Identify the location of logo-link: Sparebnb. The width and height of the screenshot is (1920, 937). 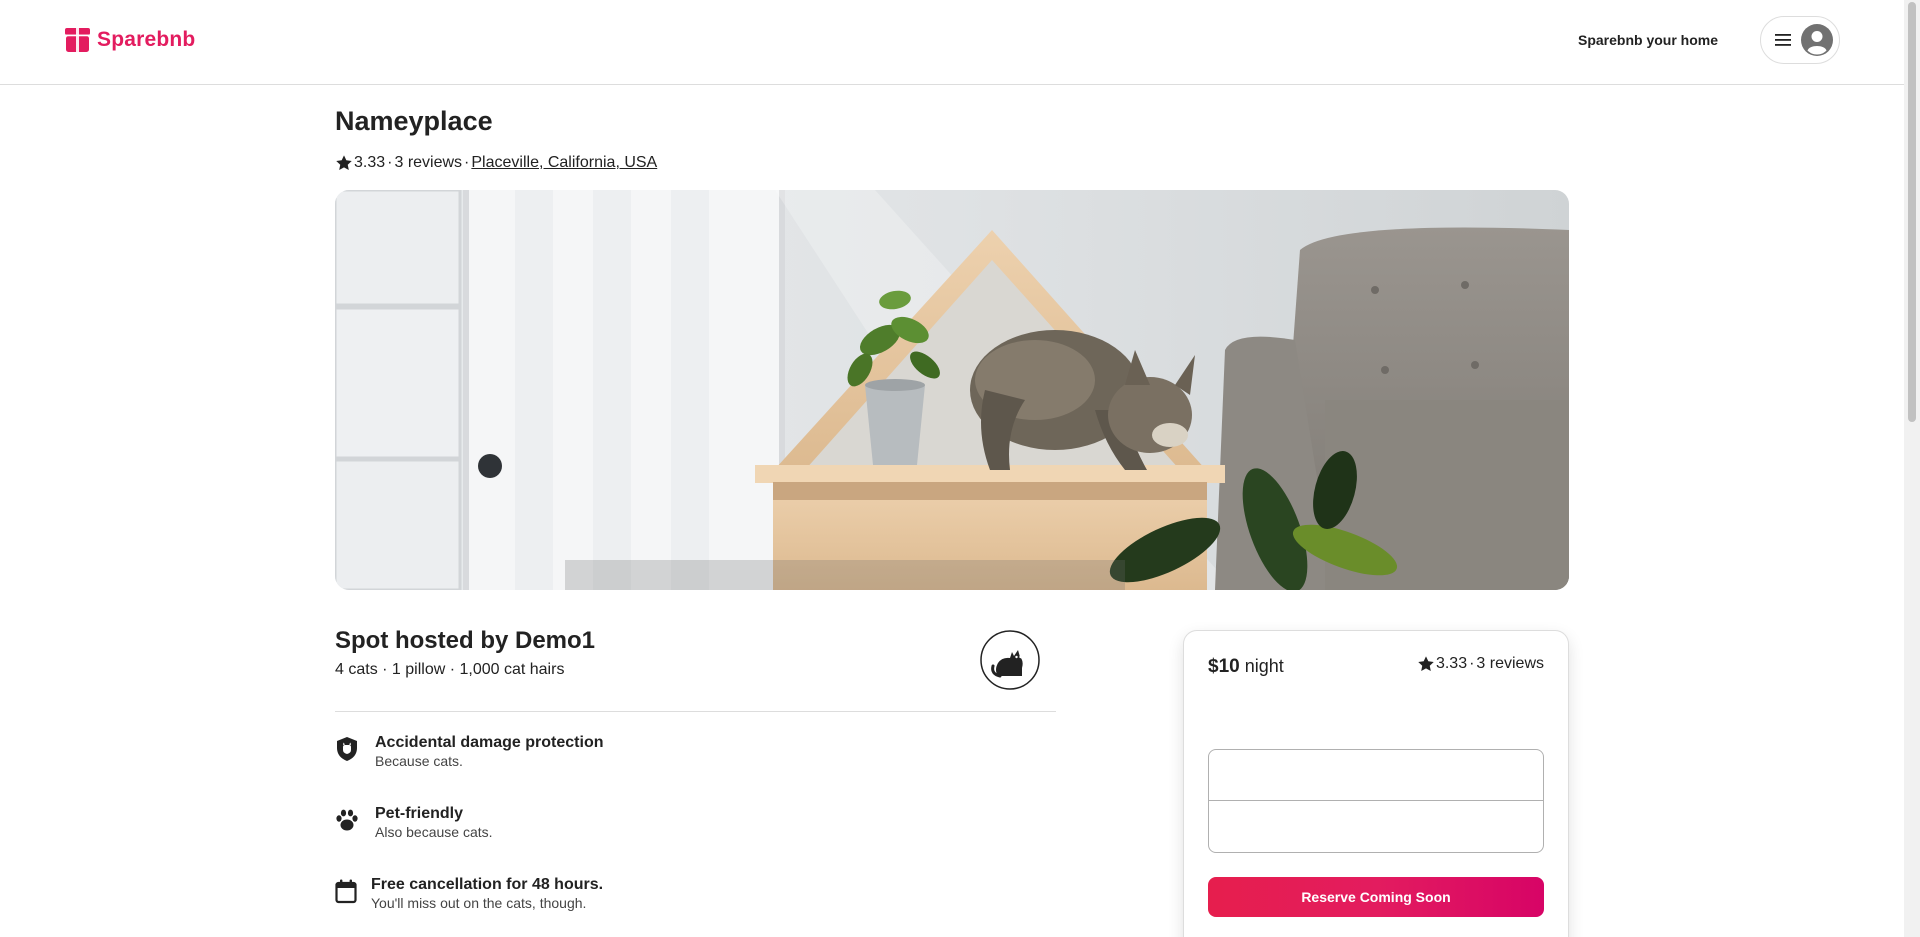
(129, 39).